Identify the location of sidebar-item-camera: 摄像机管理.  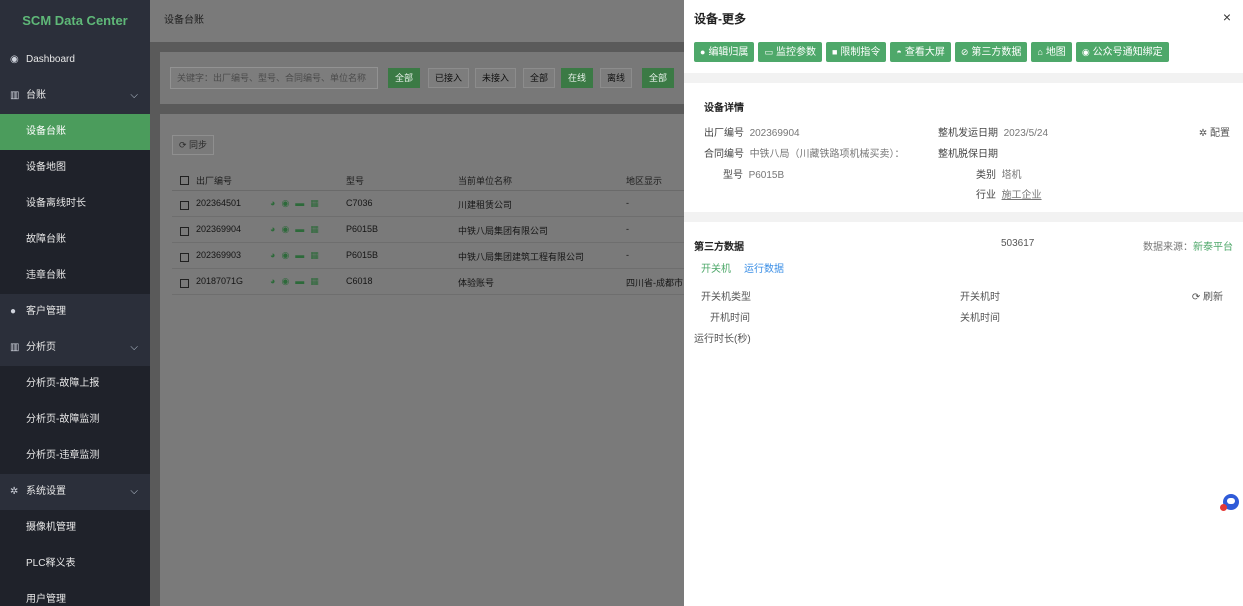
(75, 528).